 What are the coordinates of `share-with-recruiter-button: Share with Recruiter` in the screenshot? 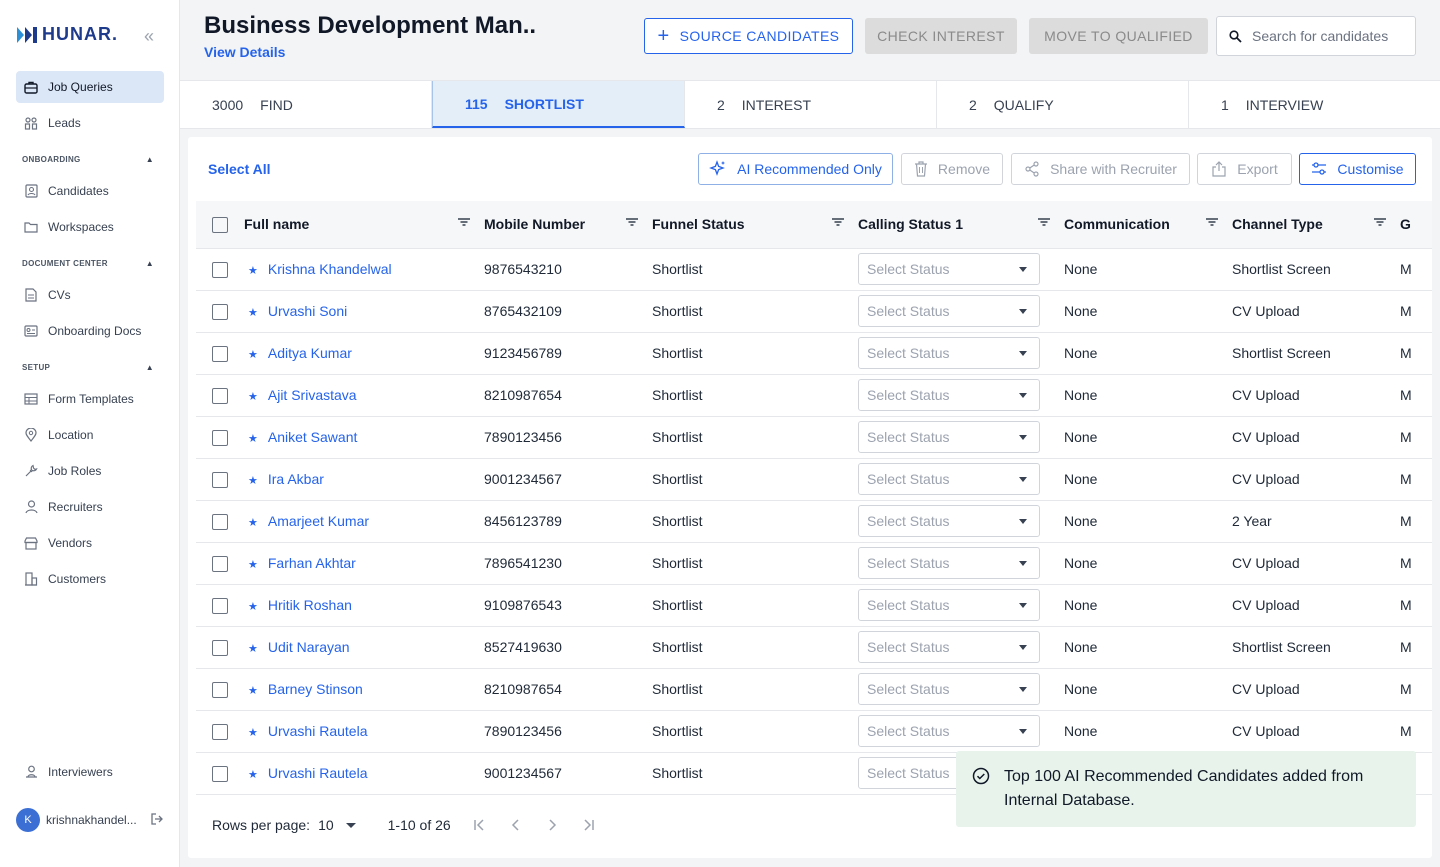 It's located at (1100, 169).